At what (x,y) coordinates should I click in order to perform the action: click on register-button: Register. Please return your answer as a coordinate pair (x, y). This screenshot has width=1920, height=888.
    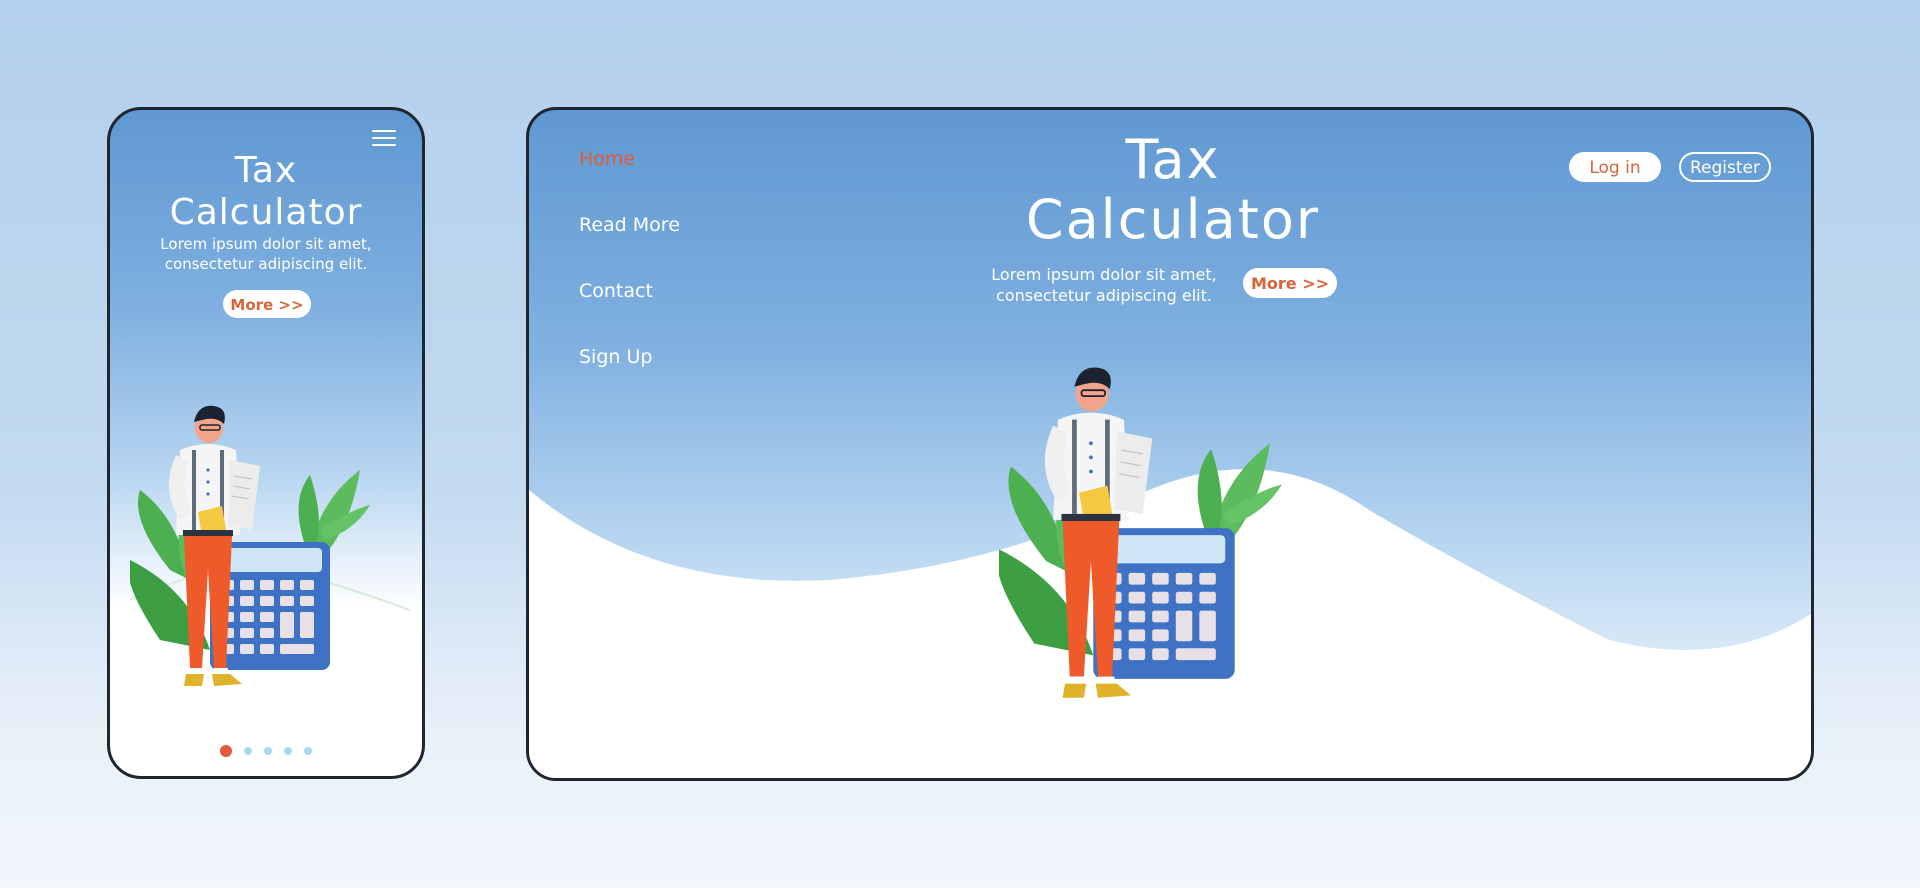
    Looking at the image, I should click on (1725, 167).